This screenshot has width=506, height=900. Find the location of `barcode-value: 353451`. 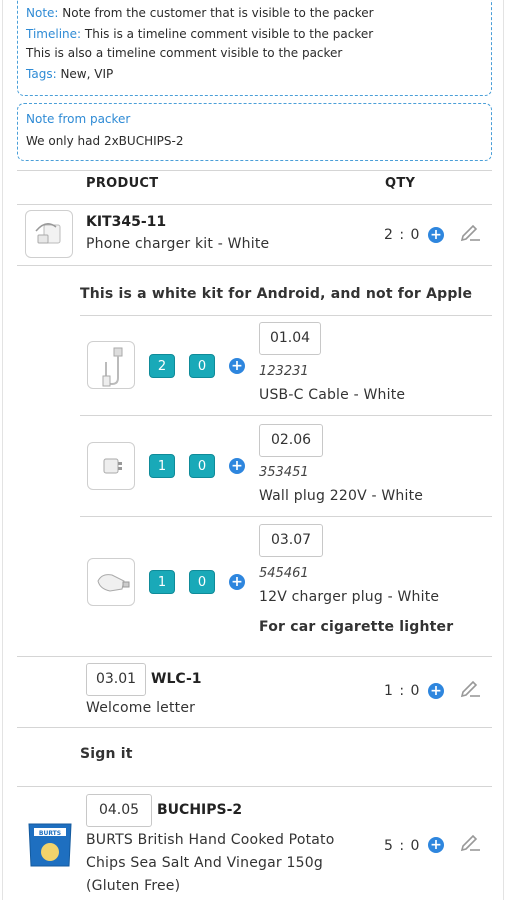

barcode-value: 353451 is located at coordinates (284, 472).